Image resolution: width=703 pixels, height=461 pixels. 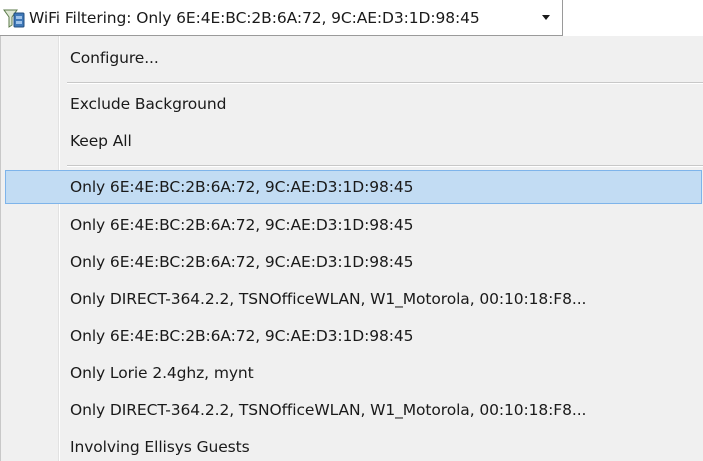 What do you see at coordinates (352, 373) in the screenshot?
I see `menu-item-filter-6: Only Lorie 2.4ghz, mynt` at bounding box center [352, 373].